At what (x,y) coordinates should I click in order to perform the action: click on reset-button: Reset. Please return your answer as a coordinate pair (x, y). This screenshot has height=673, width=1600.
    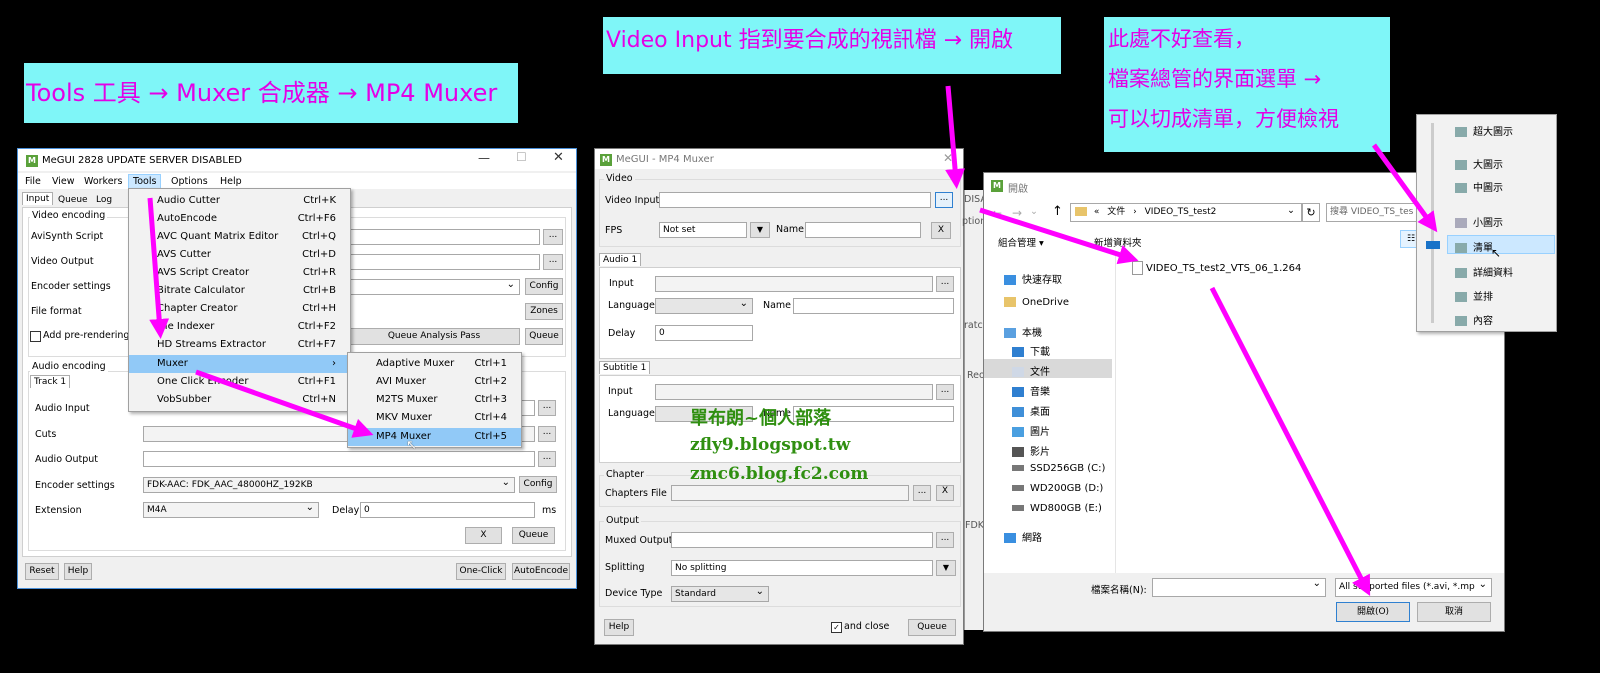
    Looking at the image, I should click on (42, 571).